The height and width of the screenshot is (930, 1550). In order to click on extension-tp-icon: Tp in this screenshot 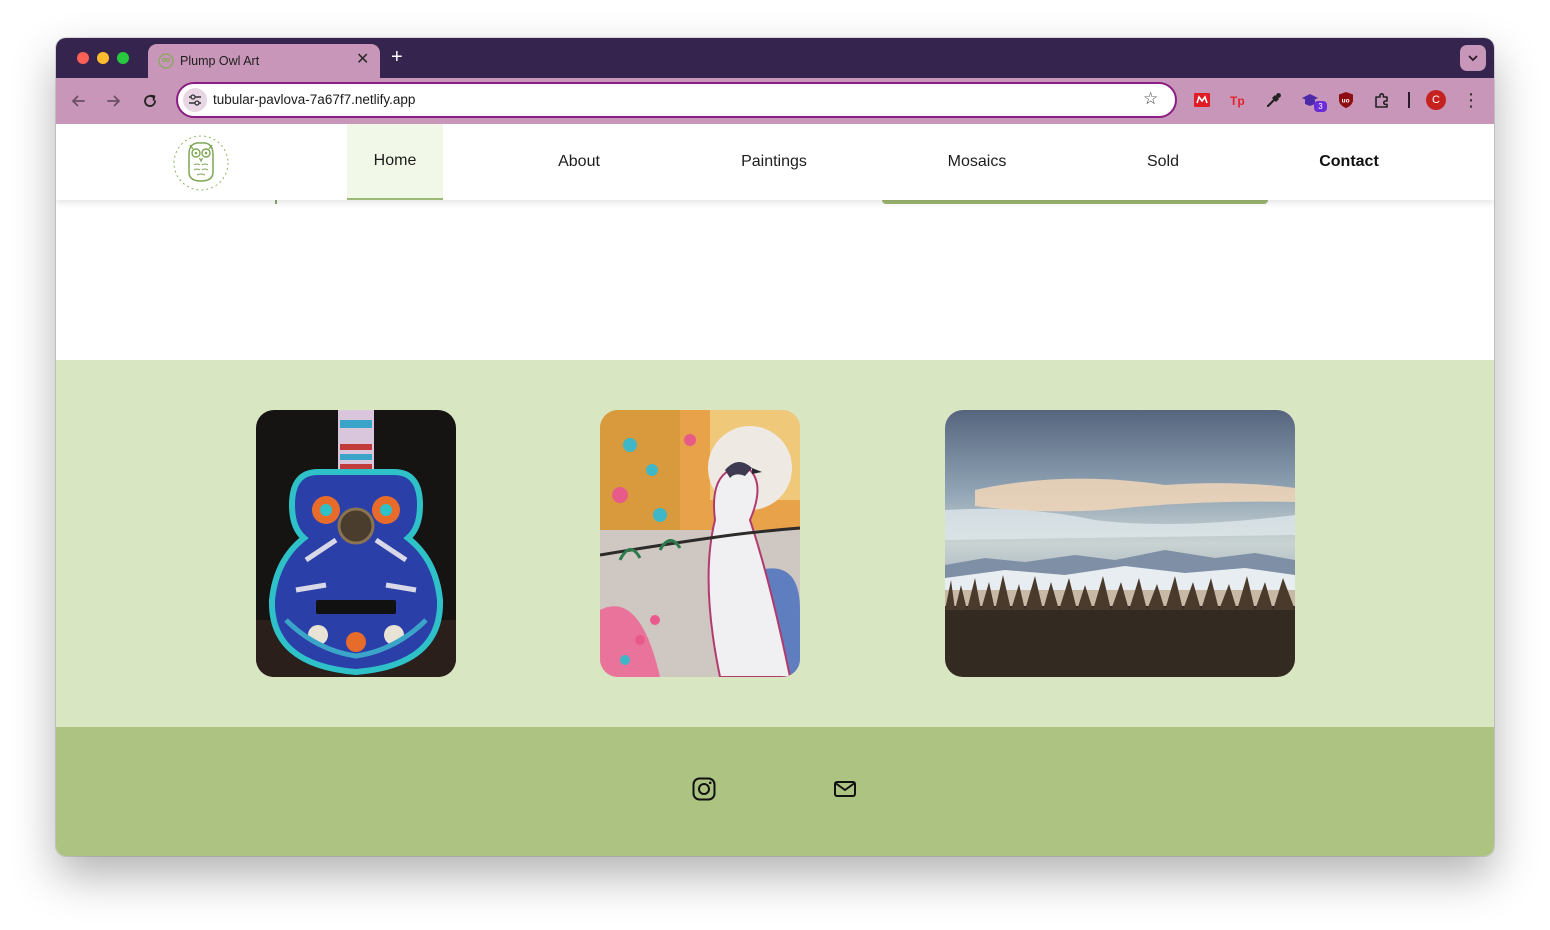, I will do `click(1238, 100)`.